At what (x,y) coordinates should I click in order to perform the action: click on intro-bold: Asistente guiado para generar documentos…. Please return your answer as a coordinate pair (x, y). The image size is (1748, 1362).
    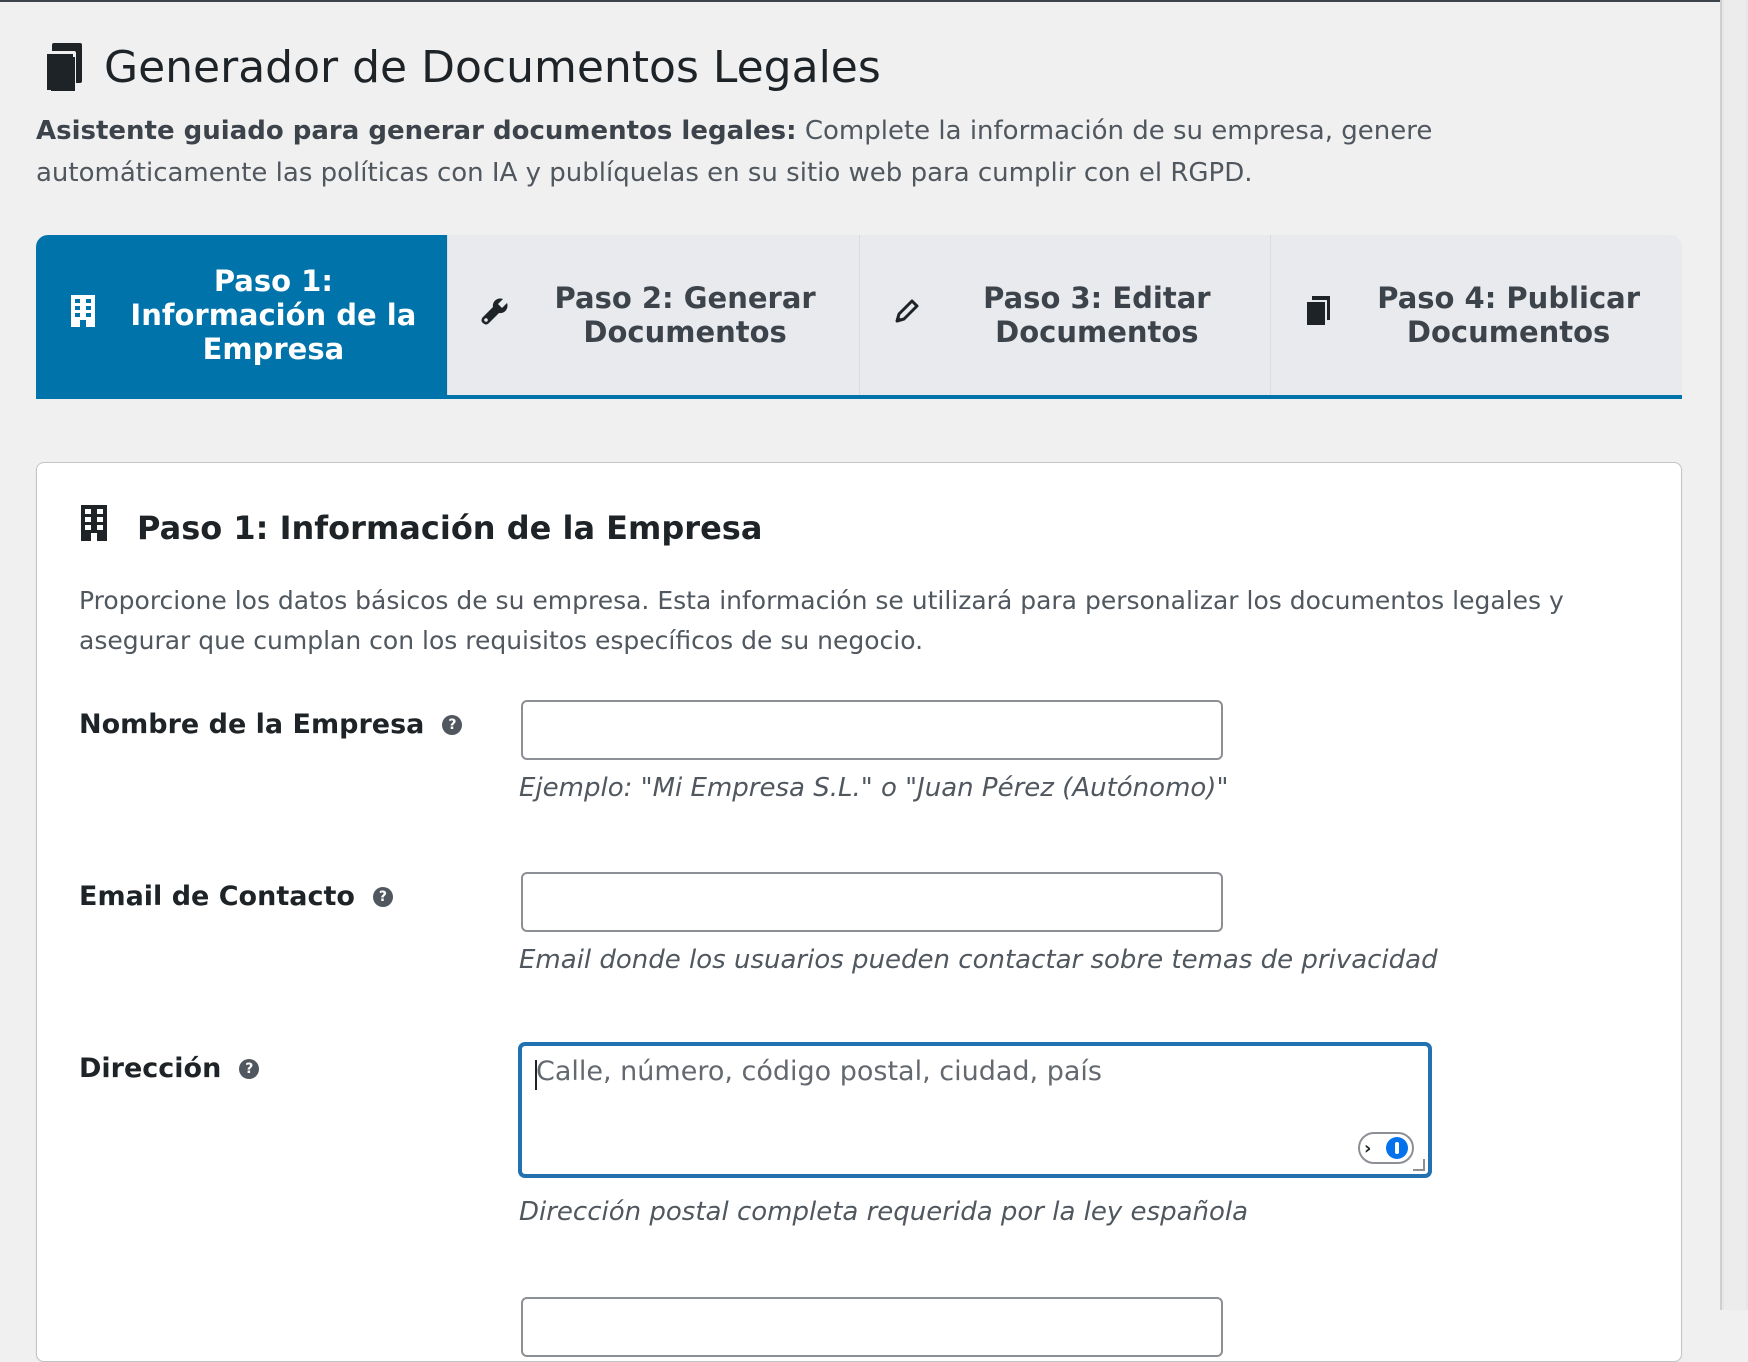
    Looking at the image, I should click on (416, 131).